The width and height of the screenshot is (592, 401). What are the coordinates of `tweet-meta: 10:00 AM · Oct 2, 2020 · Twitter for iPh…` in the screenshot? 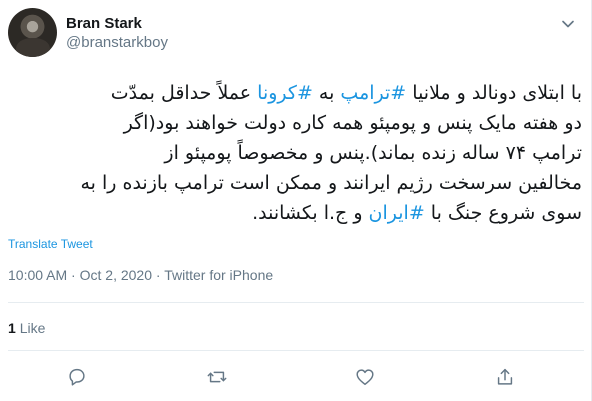 It's located at (141, 275).